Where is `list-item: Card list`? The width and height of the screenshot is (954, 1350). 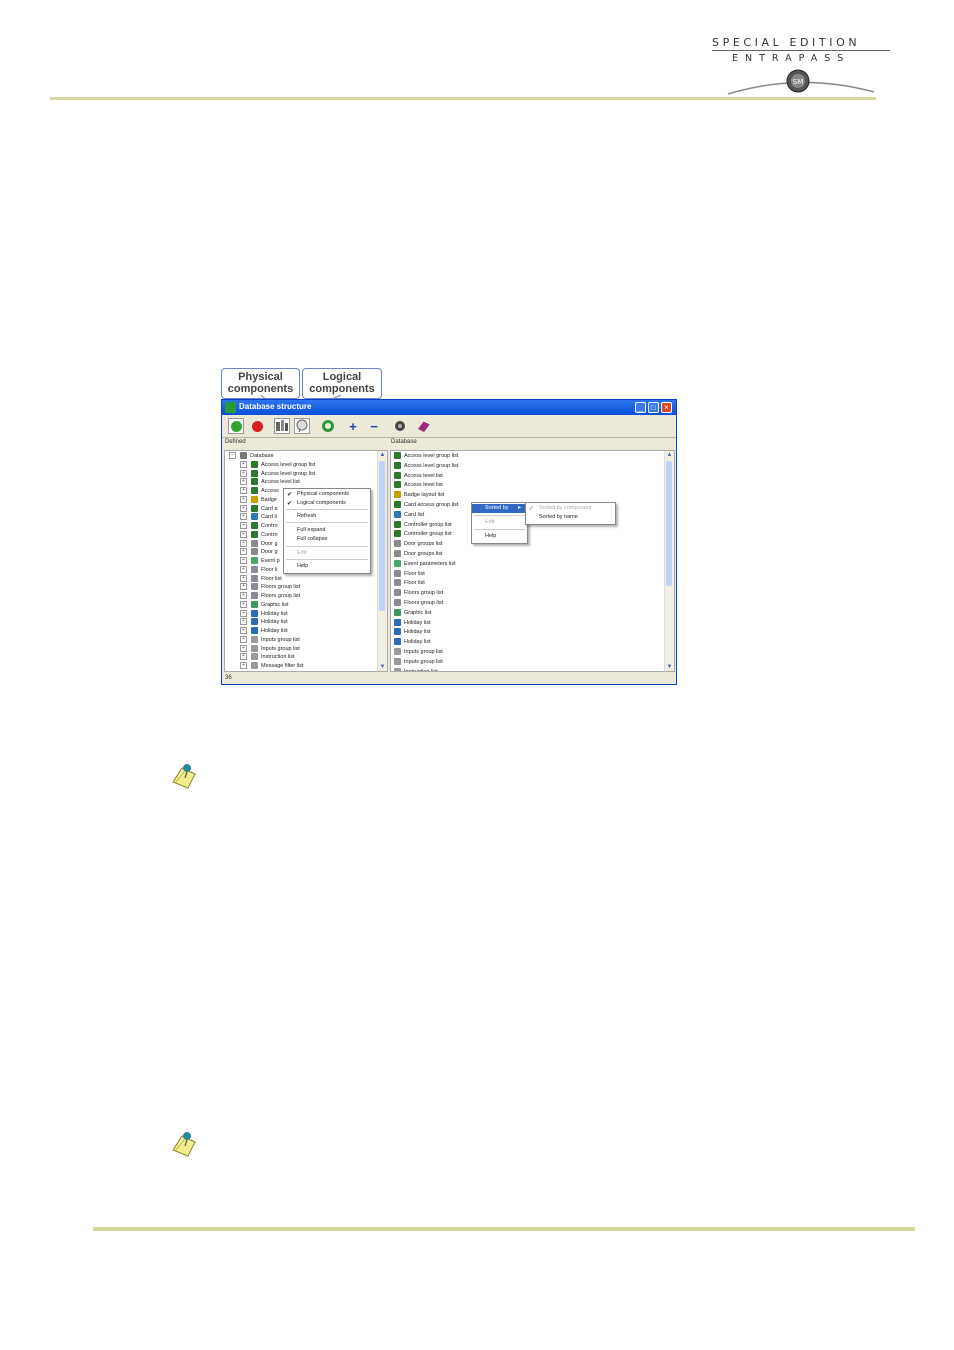
list-item: Card list is located at coordinates (409, 515).